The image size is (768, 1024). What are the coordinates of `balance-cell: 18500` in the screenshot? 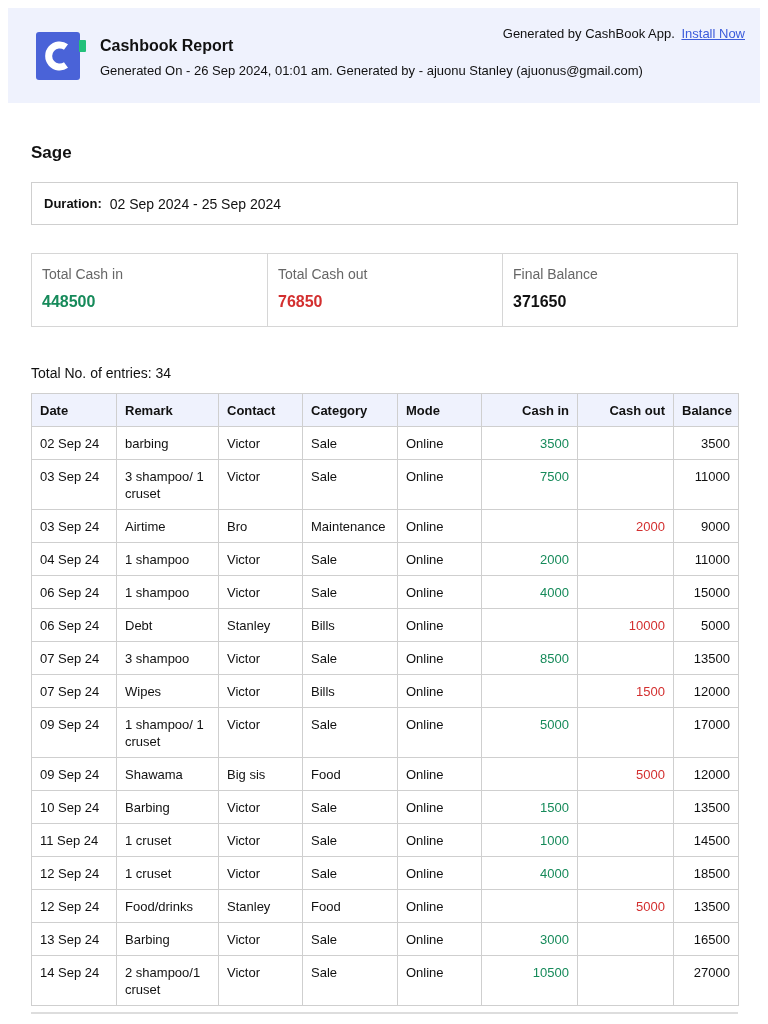 It's located at (706, 873).